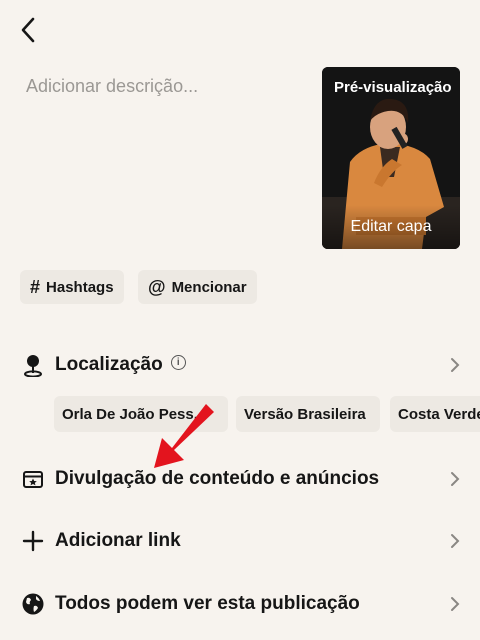  What do you see at coordinates (435, 414) in the screenshot?
I see `location-suggestion-chip: Costa Verde` at bounding box center [435, 414].